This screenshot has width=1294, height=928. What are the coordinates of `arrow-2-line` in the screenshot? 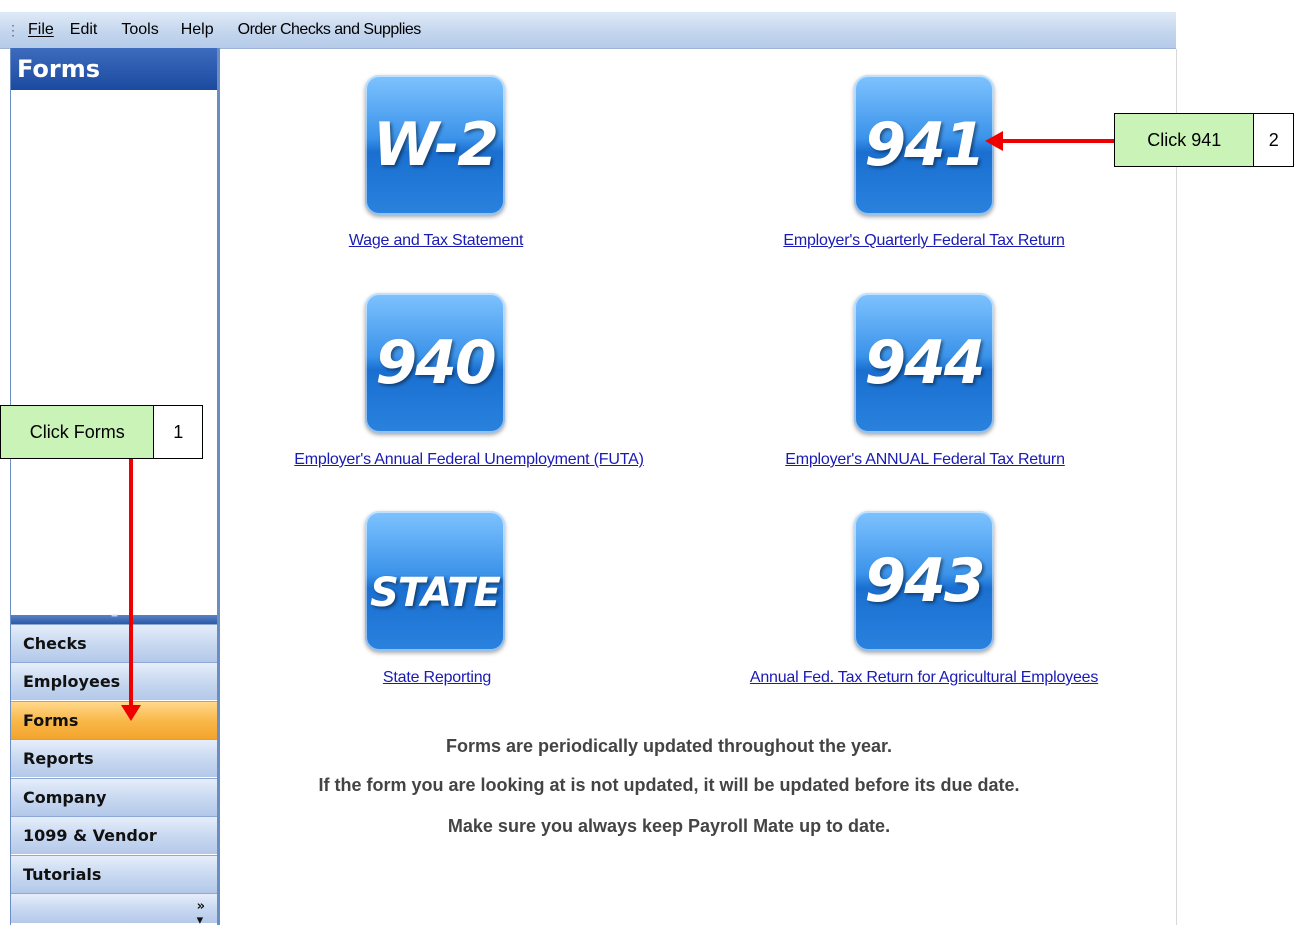 It's located at (1057, 141).